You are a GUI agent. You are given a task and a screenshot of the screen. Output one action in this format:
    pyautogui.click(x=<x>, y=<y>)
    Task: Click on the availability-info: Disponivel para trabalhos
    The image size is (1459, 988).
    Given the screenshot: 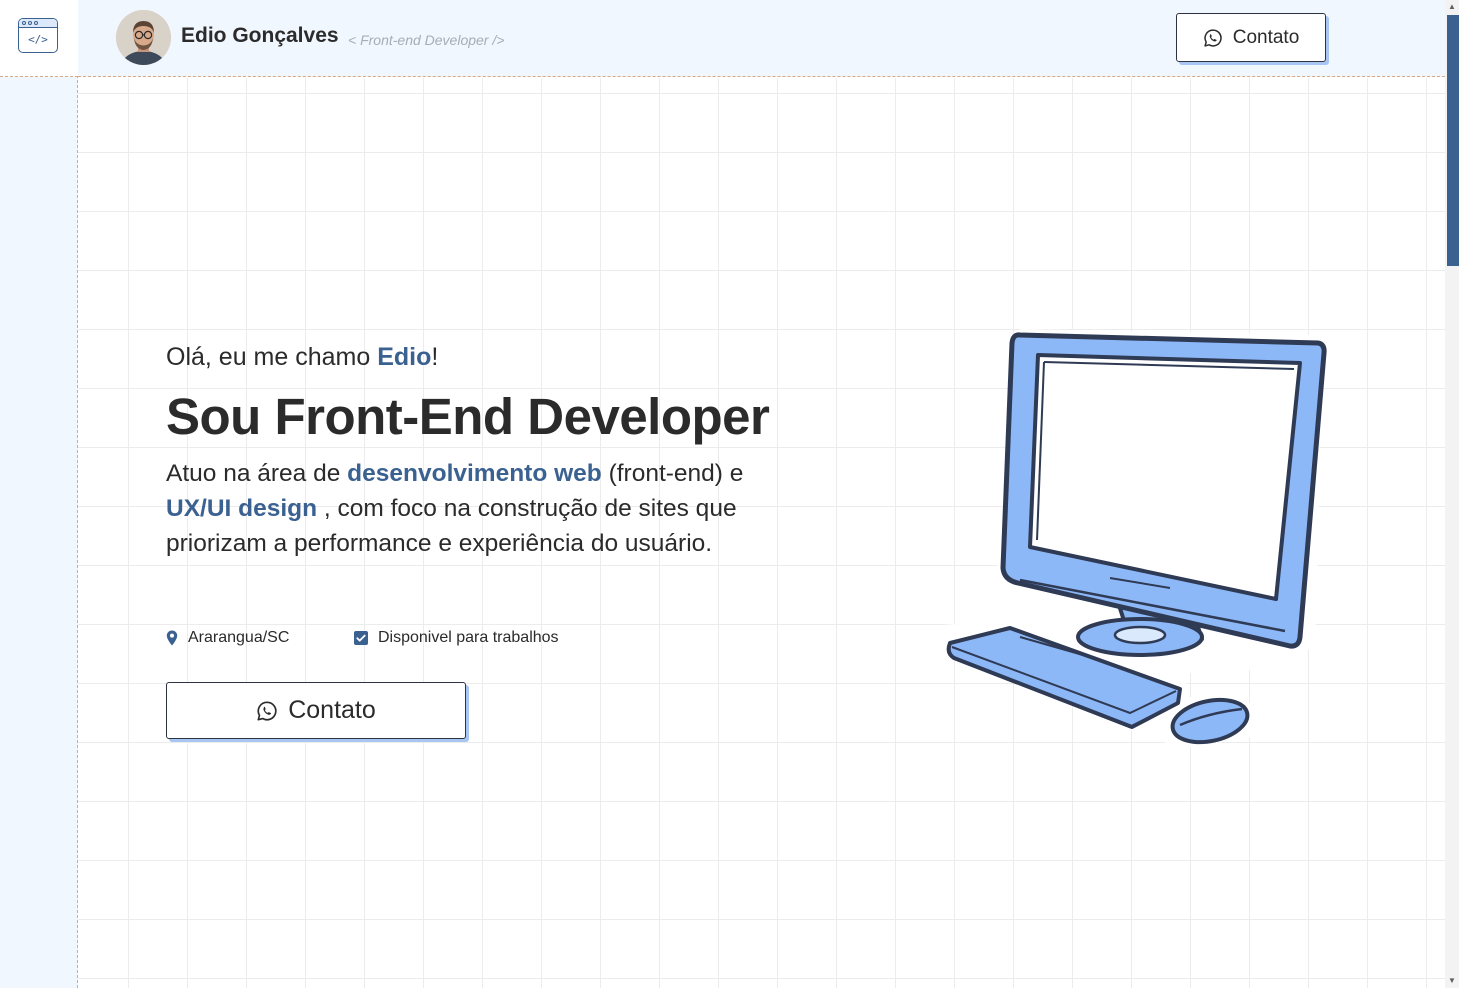 What is the action you would take?
    pyautogui.click(x=456, y=638)
    